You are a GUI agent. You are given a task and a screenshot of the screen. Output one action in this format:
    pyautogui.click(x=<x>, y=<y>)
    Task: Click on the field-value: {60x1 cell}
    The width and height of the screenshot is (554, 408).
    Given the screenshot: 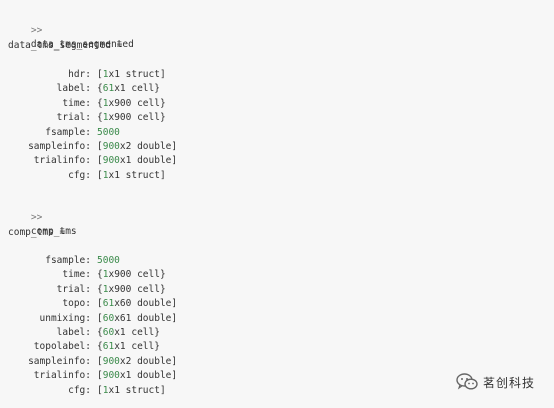 What is the action you would take?
    pyautogui.click(x=128, y=333)
    